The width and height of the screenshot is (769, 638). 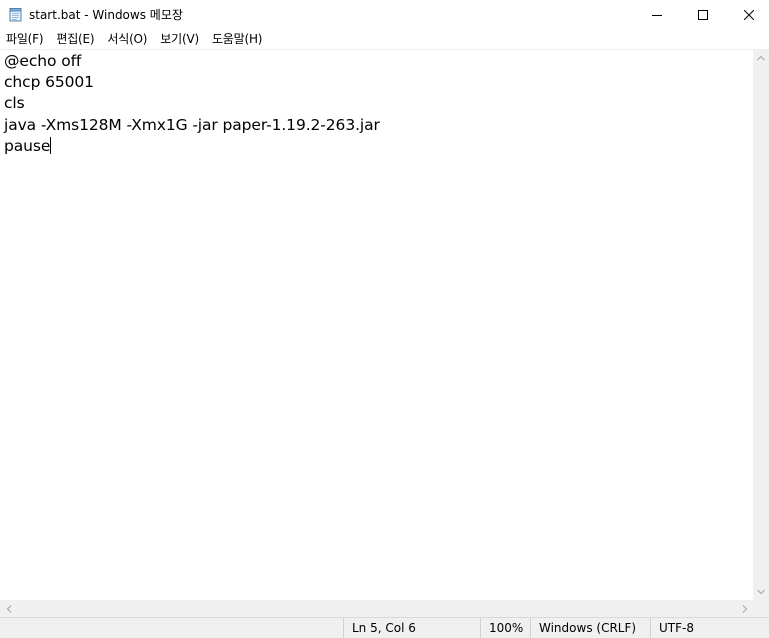 I want to click on menu-help: 도움말(H), so click(x=236, y=39).